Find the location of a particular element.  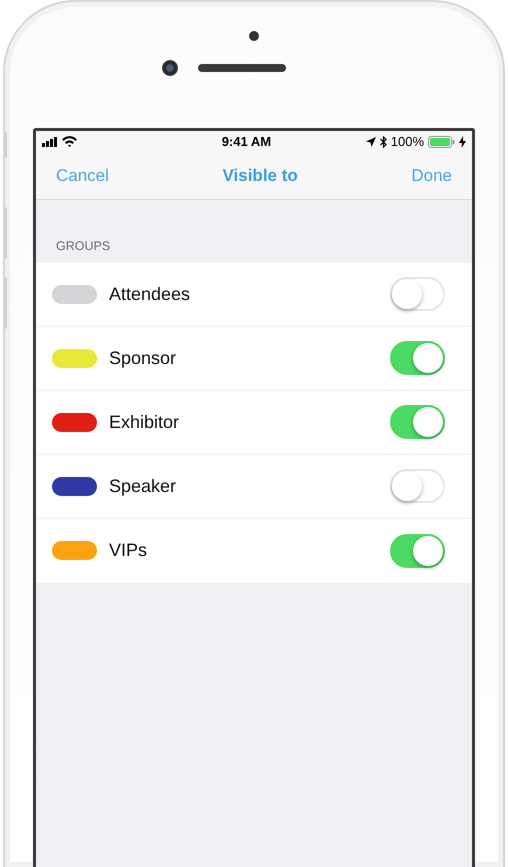

group-name: Exhibitor is located at coordinates (144, 422).